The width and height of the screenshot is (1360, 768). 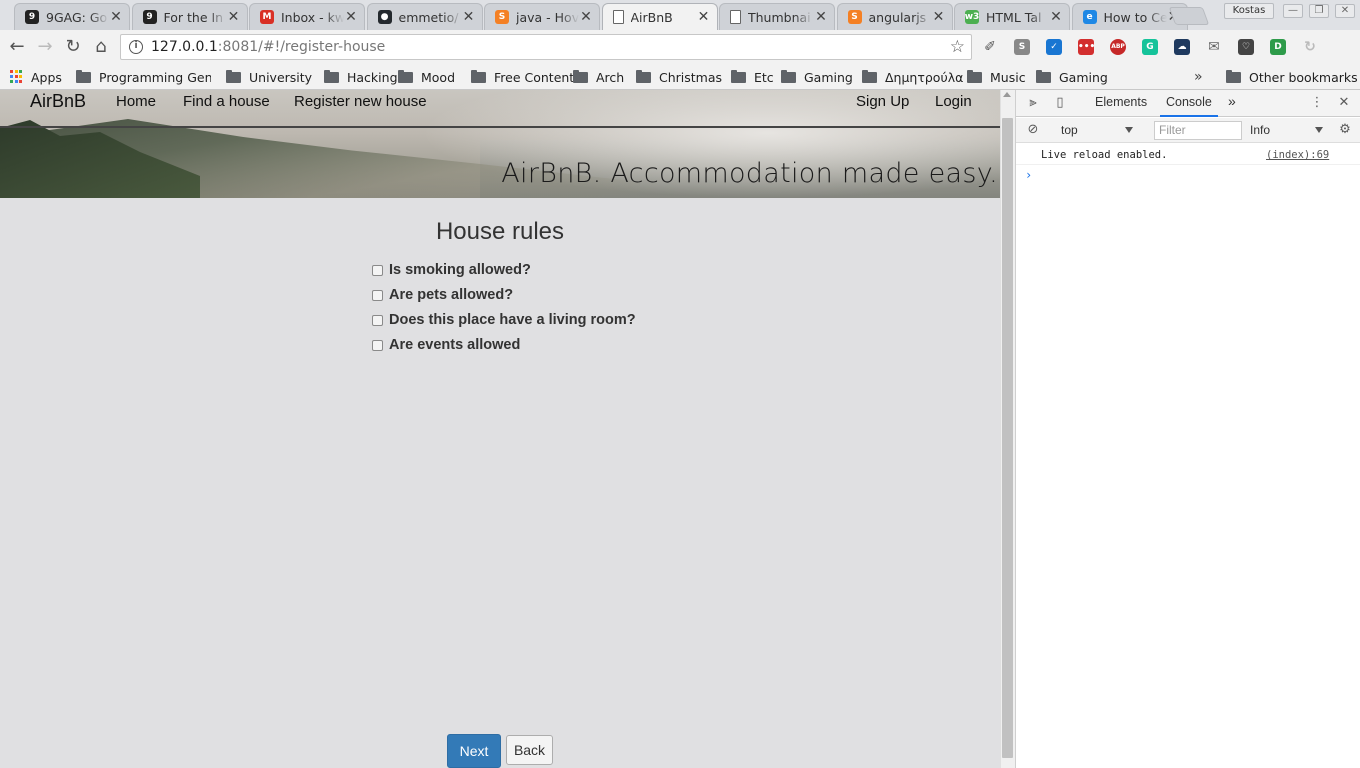 What do you see at coordinates (428, 17) in the screenshot?
I see `tab-title: emmetio/` at bounding box center [428, 17].